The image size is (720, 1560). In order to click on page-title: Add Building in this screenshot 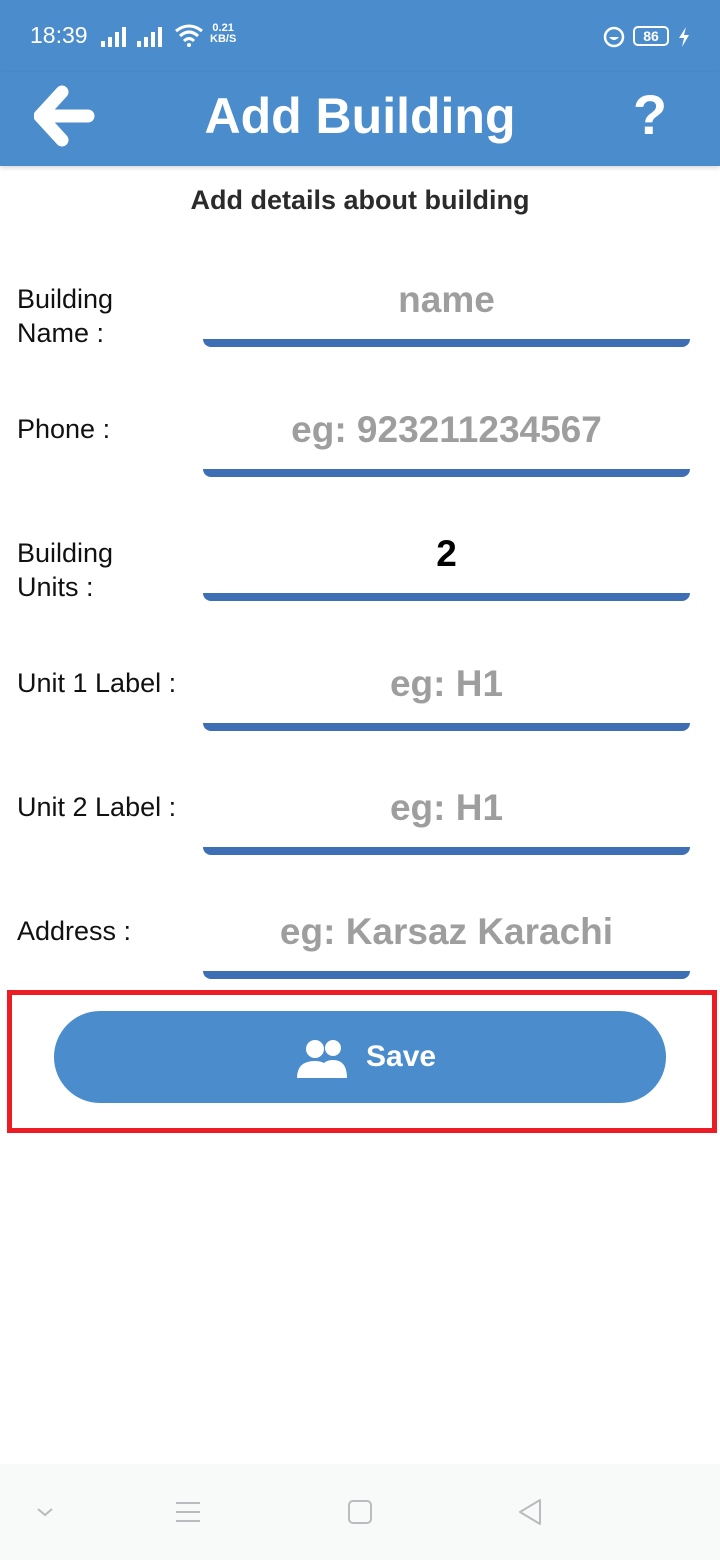, I will do `click(360, 116)`.